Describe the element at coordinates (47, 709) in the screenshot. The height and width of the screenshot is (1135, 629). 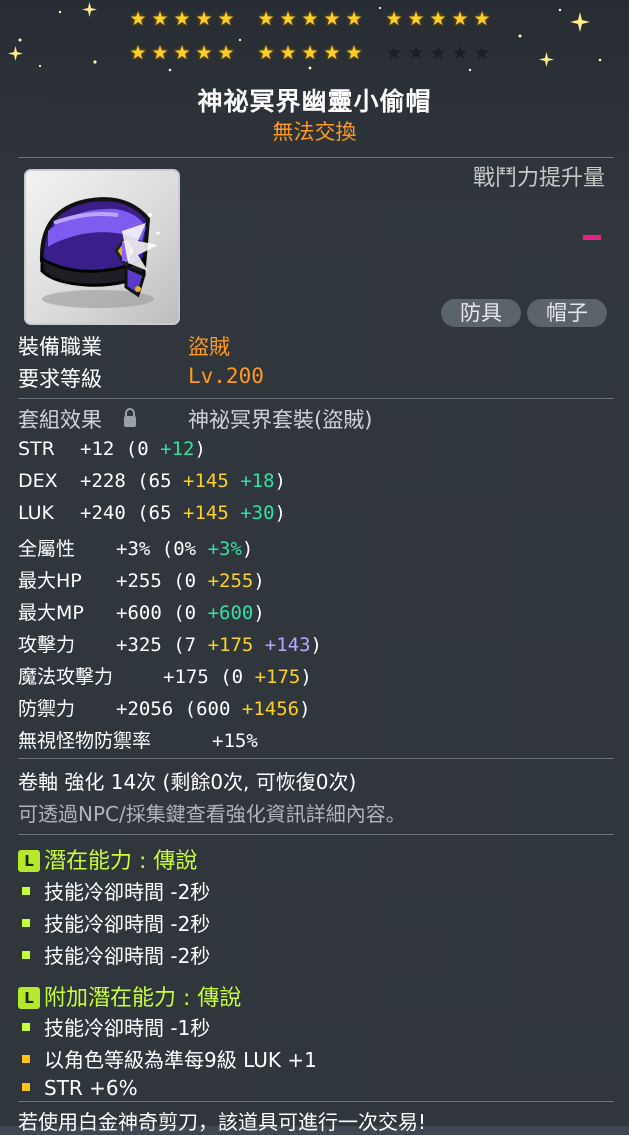
I see `stat-name: 防禦力` at that location.